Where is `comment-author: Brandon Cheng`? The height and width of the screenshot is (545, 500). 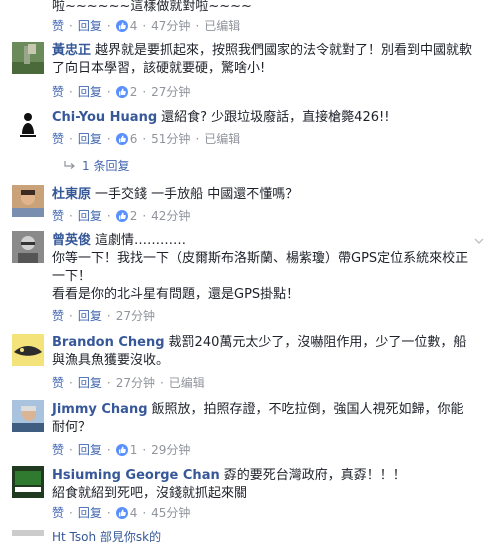 comment-author: Brandon Cheng is located at coordinates (108, 342).